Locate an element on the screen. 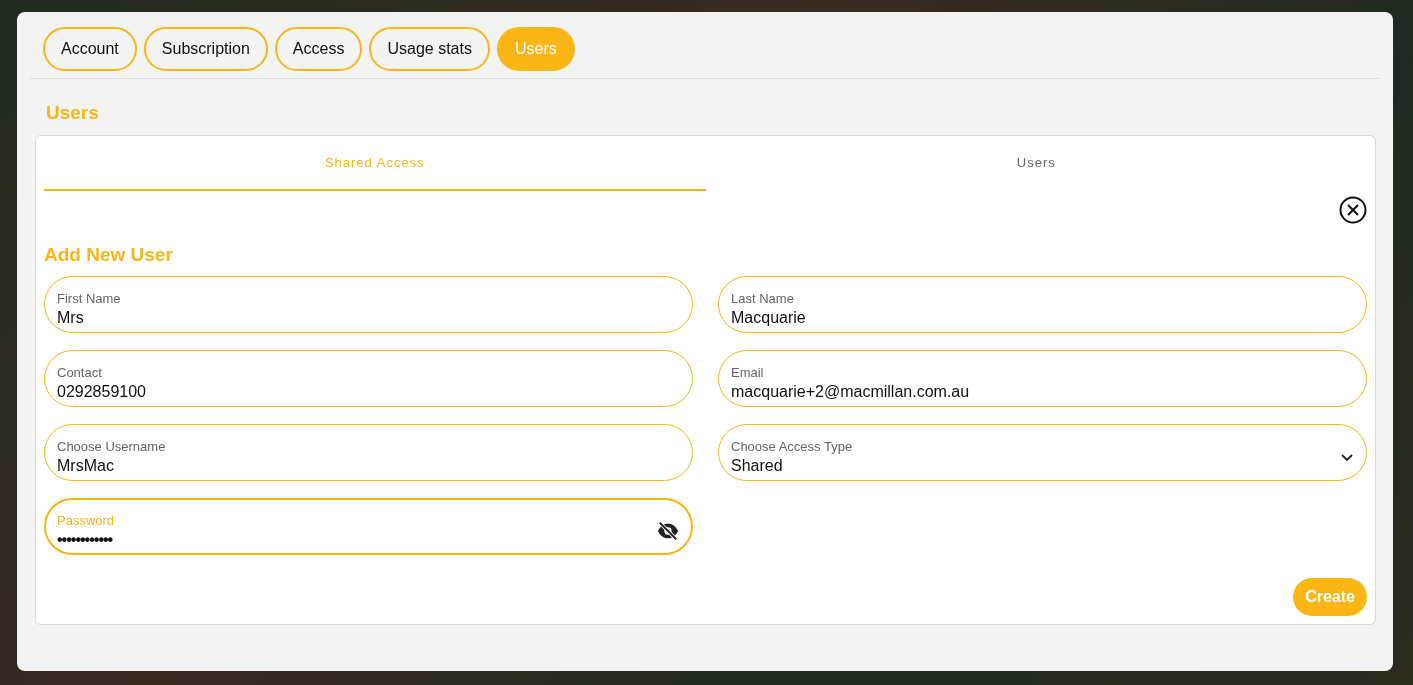 This screenshot has height=685, width=1413. field-value: MrsMac is located at coordinates (85, 465).